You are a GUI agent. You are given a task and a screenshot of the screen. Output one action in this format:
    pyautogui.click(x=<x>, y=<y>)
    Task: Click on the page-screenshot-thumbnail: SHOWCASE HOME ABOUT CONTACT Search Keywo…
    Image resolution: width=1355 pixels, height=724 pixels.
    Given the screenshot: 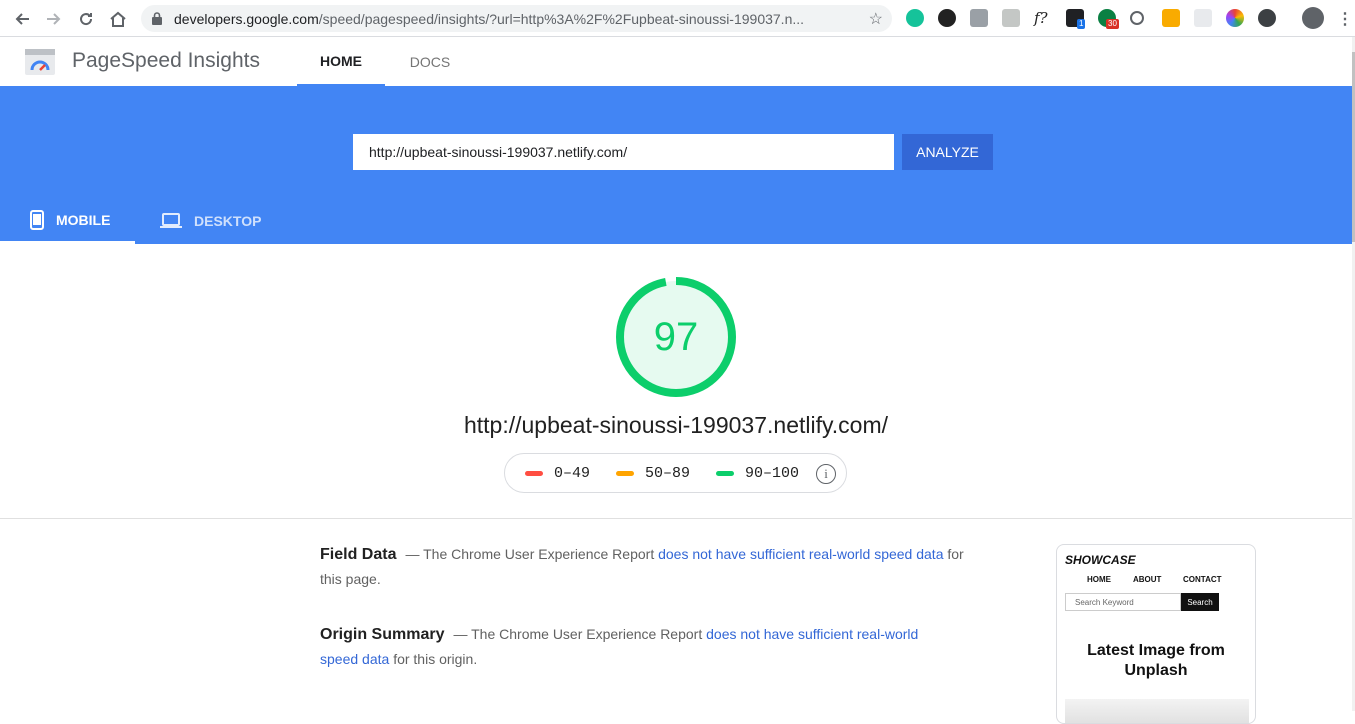 What is the action you would take?
    pyautogui.click(x=1156, y=634)
    